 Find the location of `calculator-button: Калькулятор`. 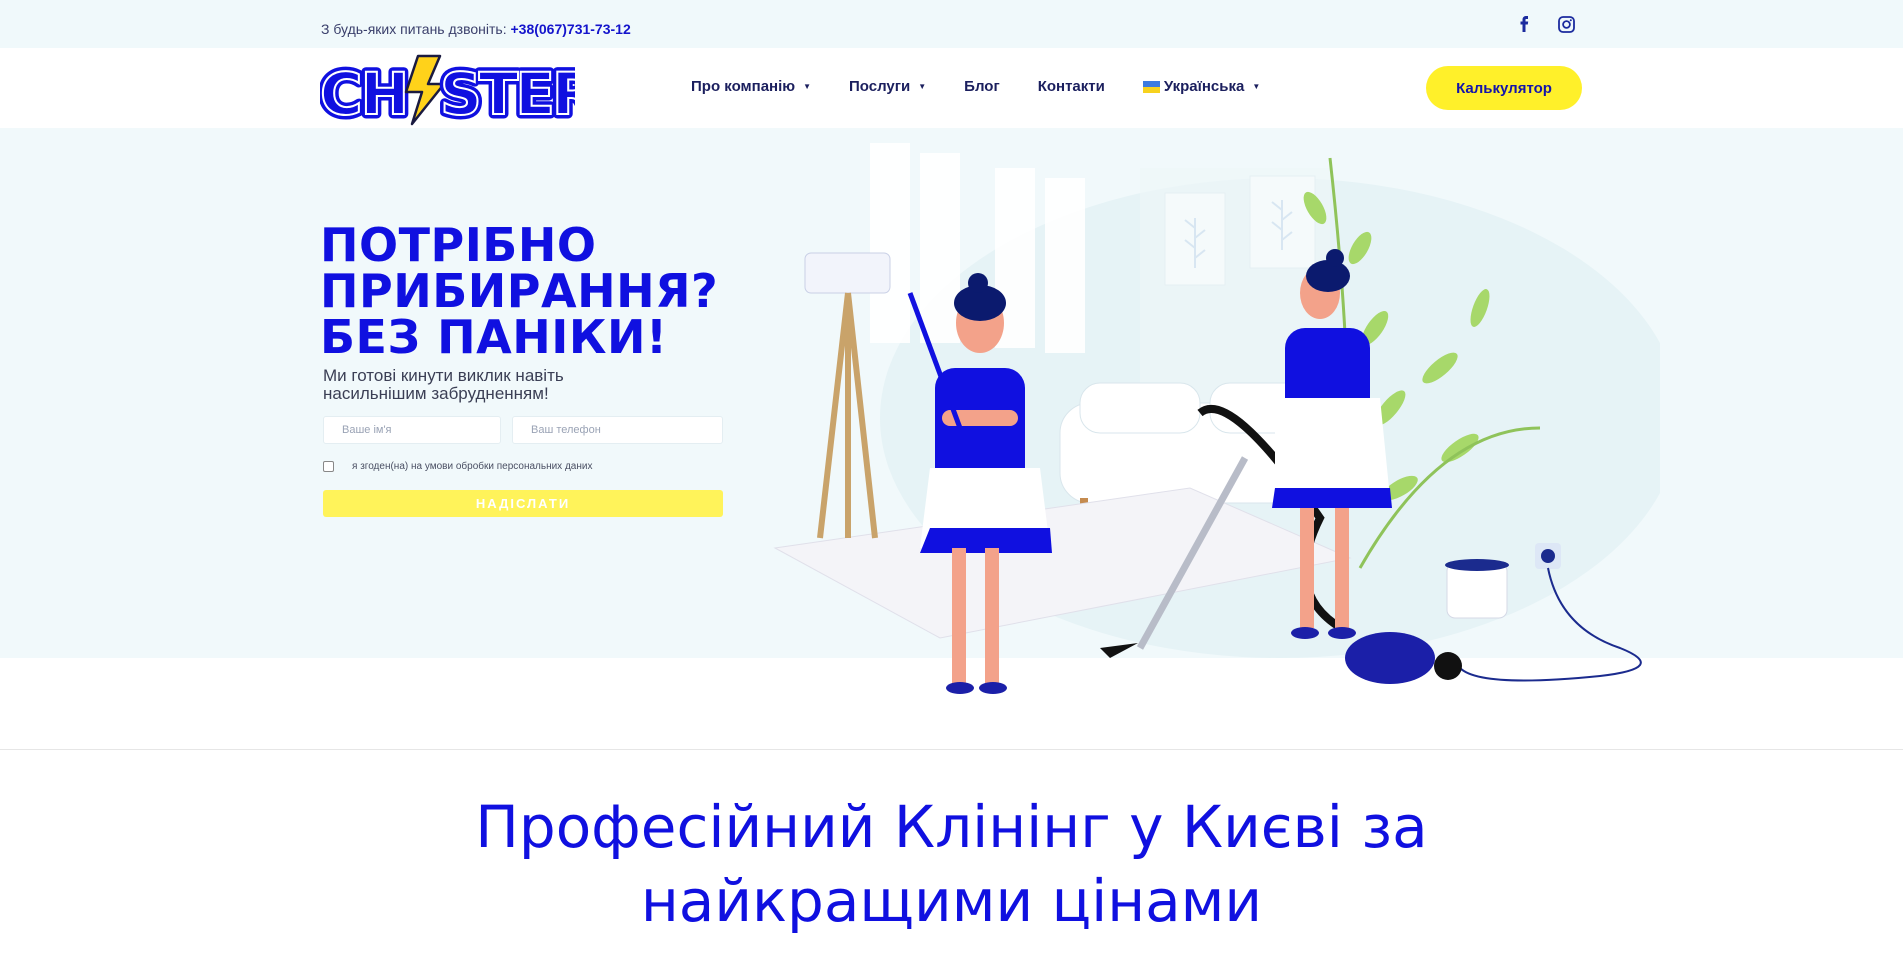

calculator-button: Калькулятор is located at coordinates (1504, 88).